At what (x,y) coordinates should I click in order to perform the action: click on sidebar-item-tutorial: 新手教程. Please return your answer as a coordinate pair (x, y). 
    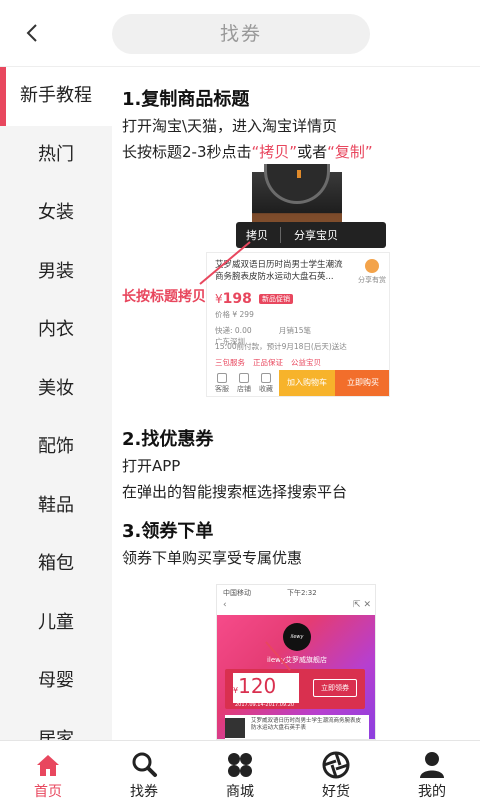
    Looking at the image, I should click on (56, 96).